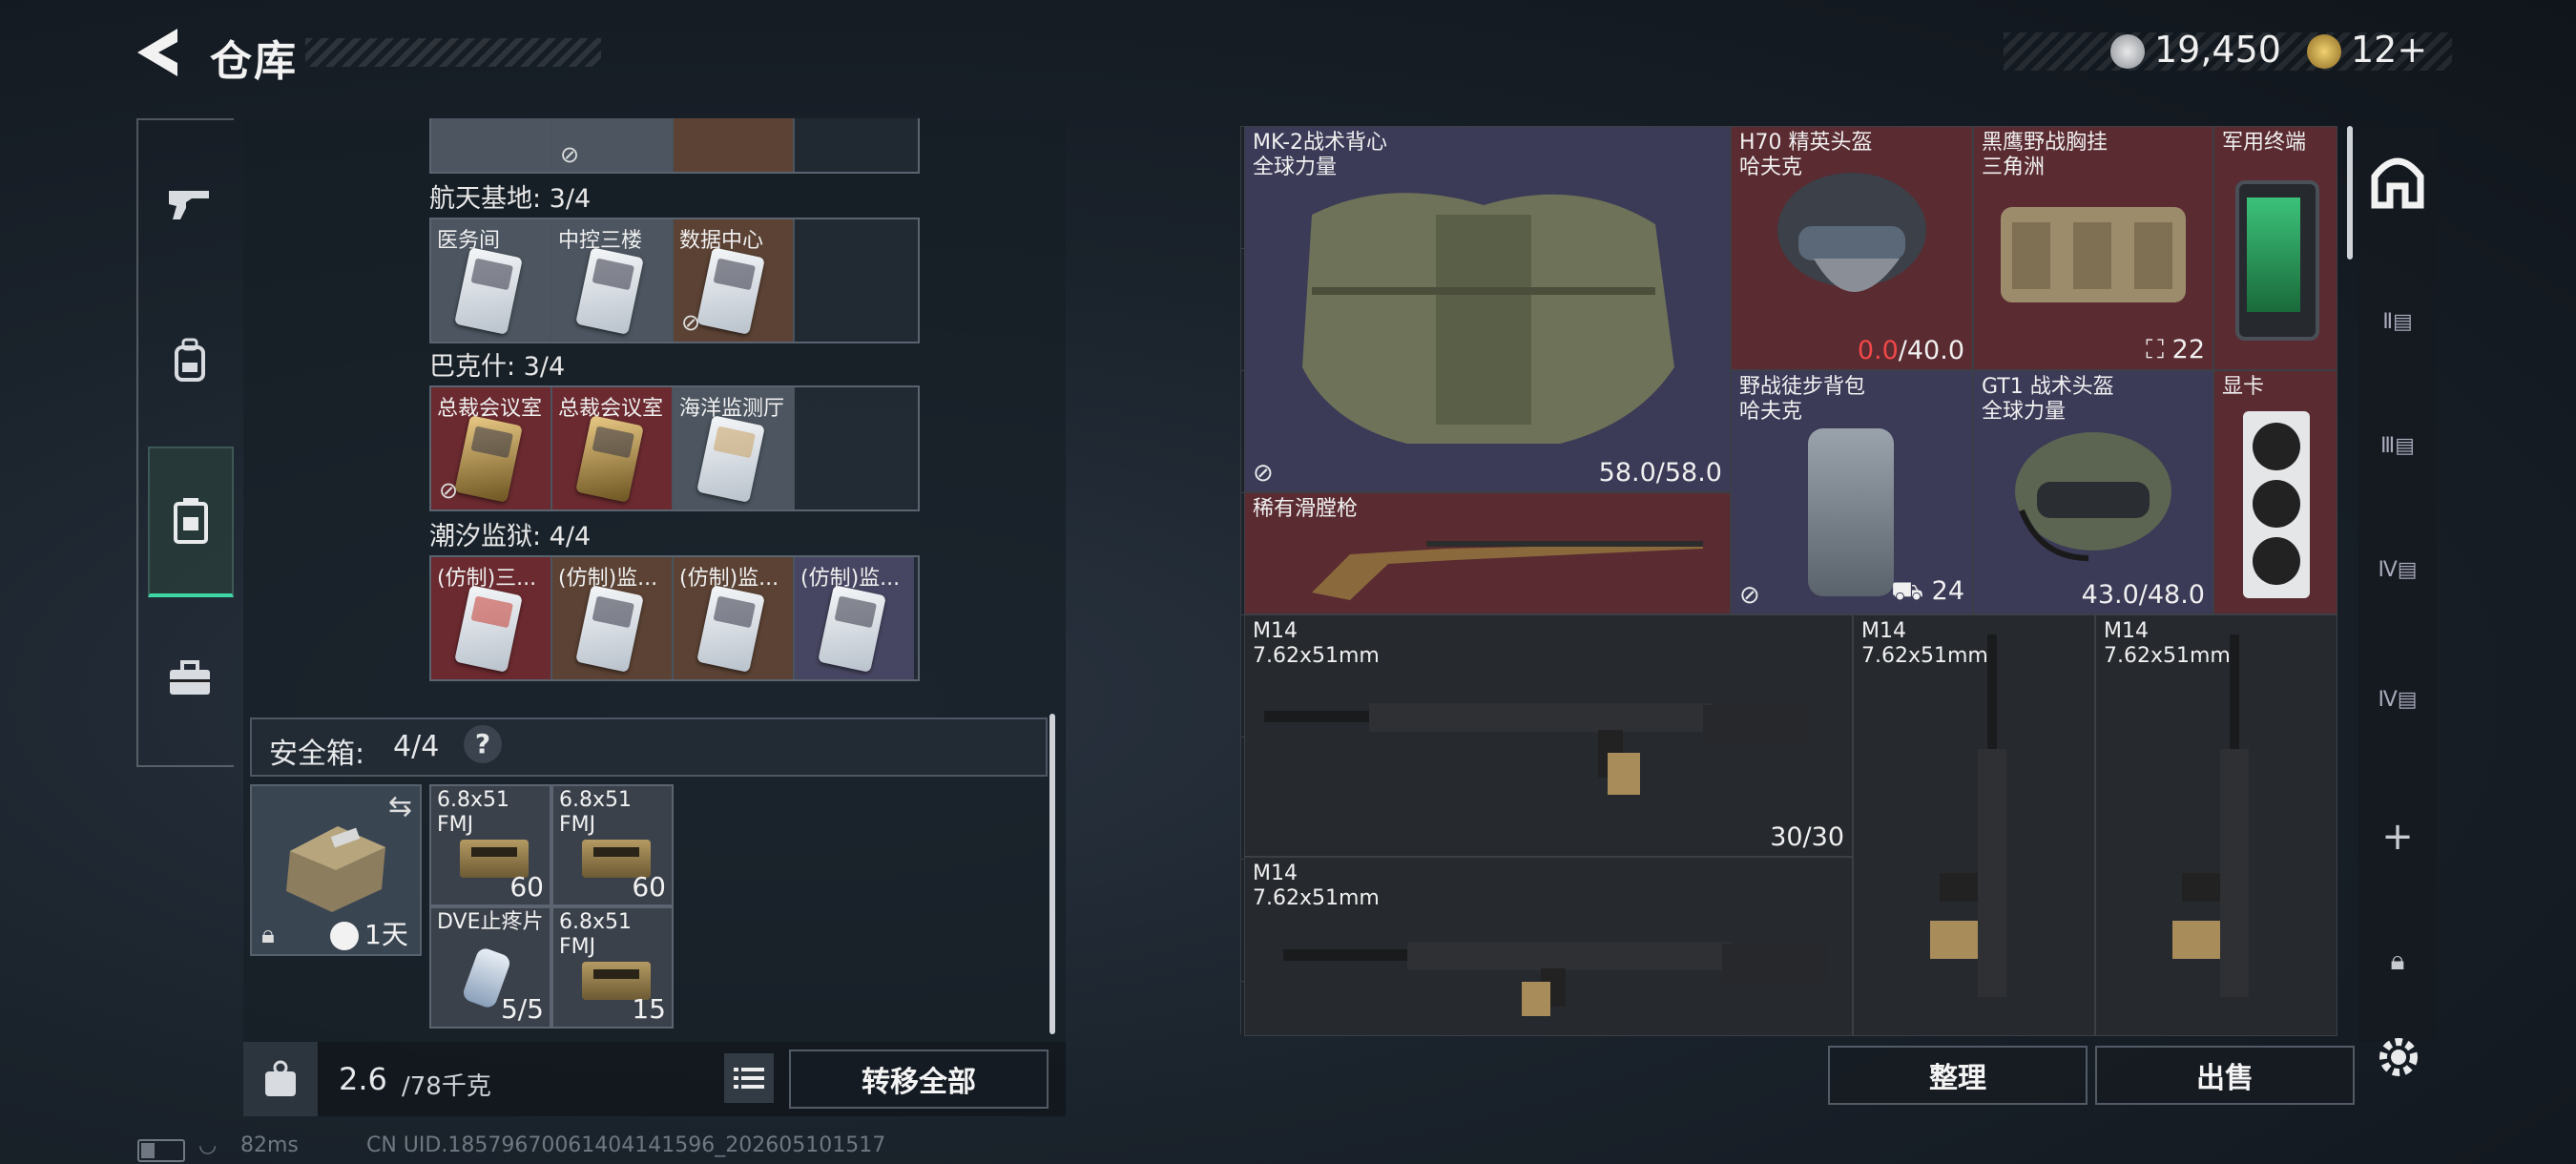 Image resolution: width=2576 pixels, height=1164 pixels. I want to click on safe-box-count: 4/4, so click(416, 746).